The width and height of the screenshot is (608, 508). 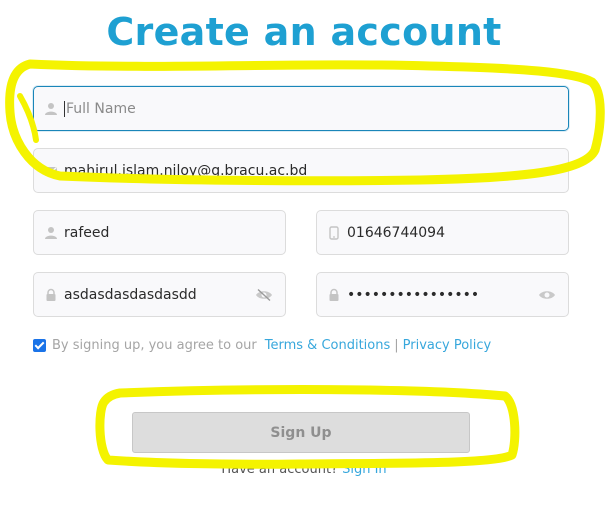 I want to click on agree-text: By signing up, you agree to our, so click(x=154, y=345).